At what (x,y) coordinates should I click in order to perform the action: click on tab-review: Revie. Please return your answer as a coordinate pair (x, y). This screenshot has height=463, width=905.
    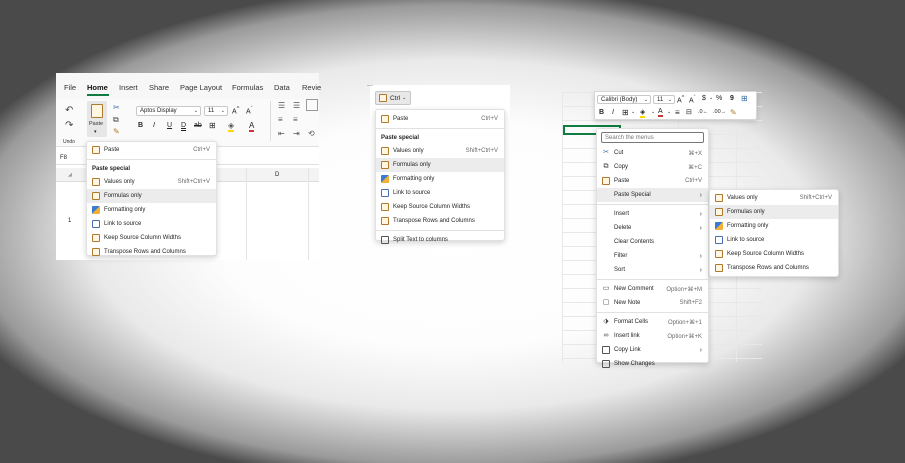
    Looking at the image, I should click on (311, 87).